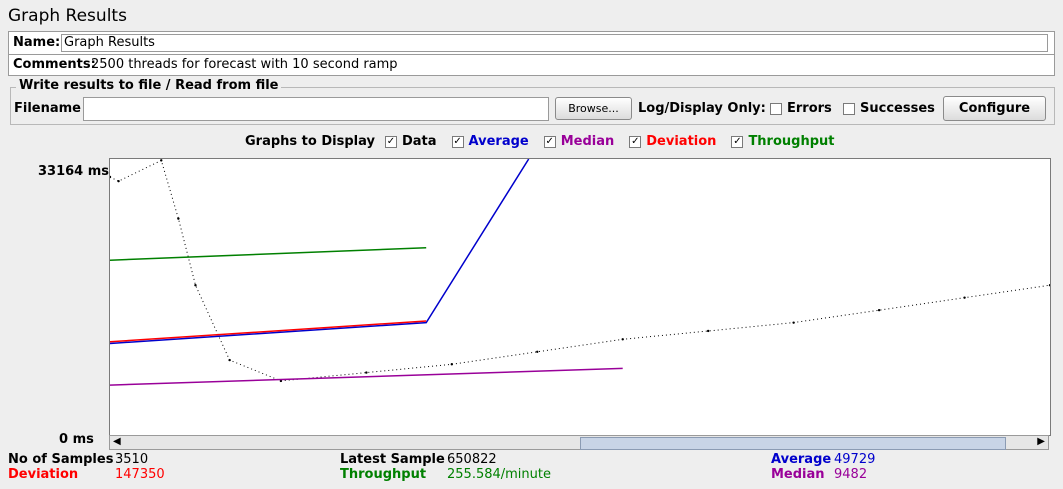  I want to click on throughput-stat-value: 255.584/minute, so click(499, 474).